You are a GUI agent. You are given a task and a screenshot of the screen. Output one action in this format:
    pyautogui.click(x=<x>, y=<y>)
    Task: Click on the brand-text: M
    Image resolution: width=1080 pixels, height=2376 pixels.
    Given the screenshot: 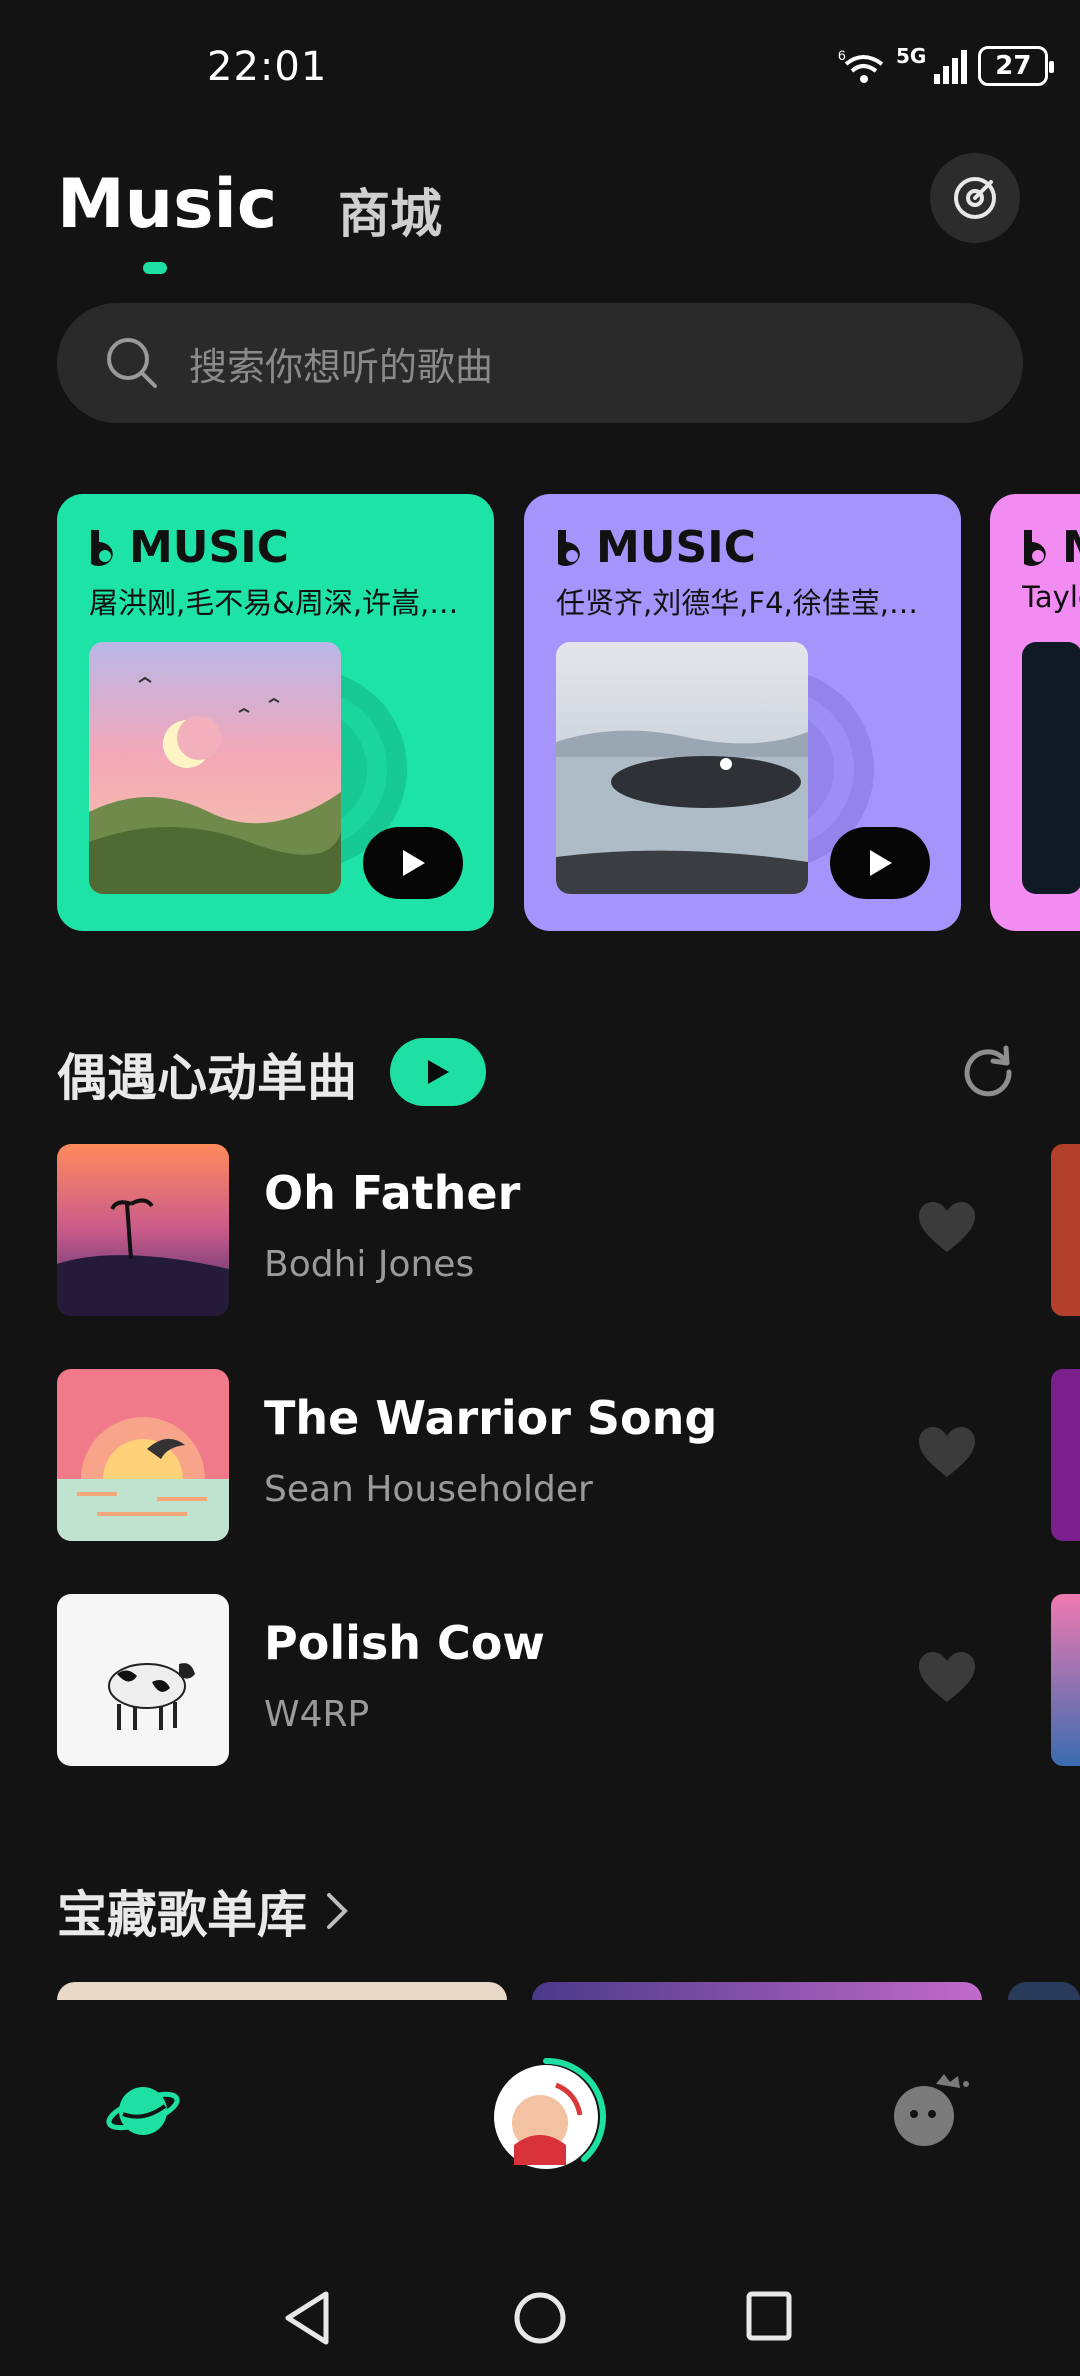 What is the action you would take?
    pyautogui.click(x=1071, y=547)
    